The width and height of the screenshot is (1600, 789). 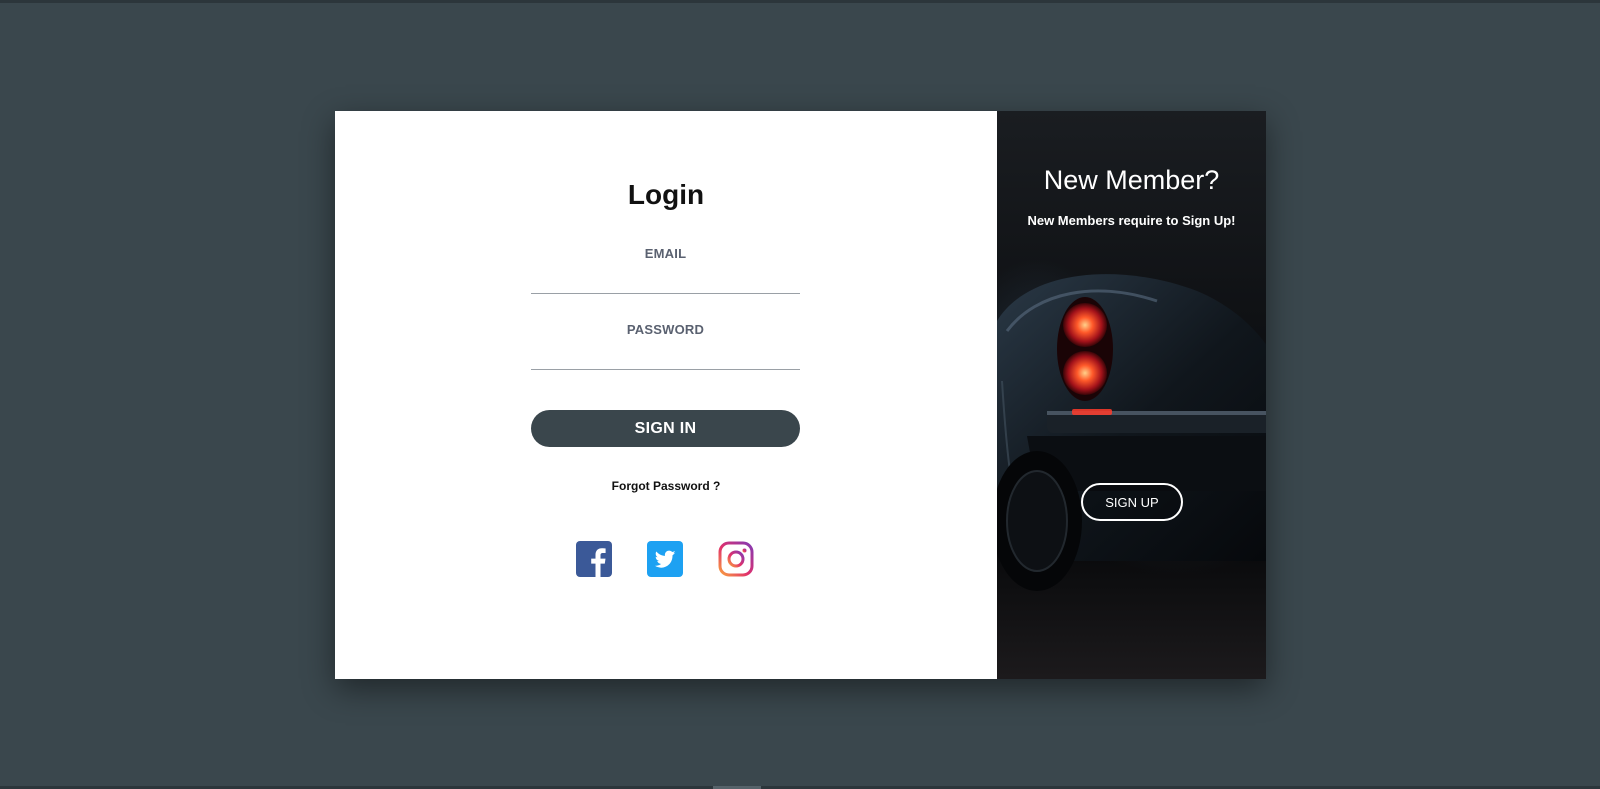 I want to click on forgot-password-link: Forgot Password ?, so click(x=666, y=486).